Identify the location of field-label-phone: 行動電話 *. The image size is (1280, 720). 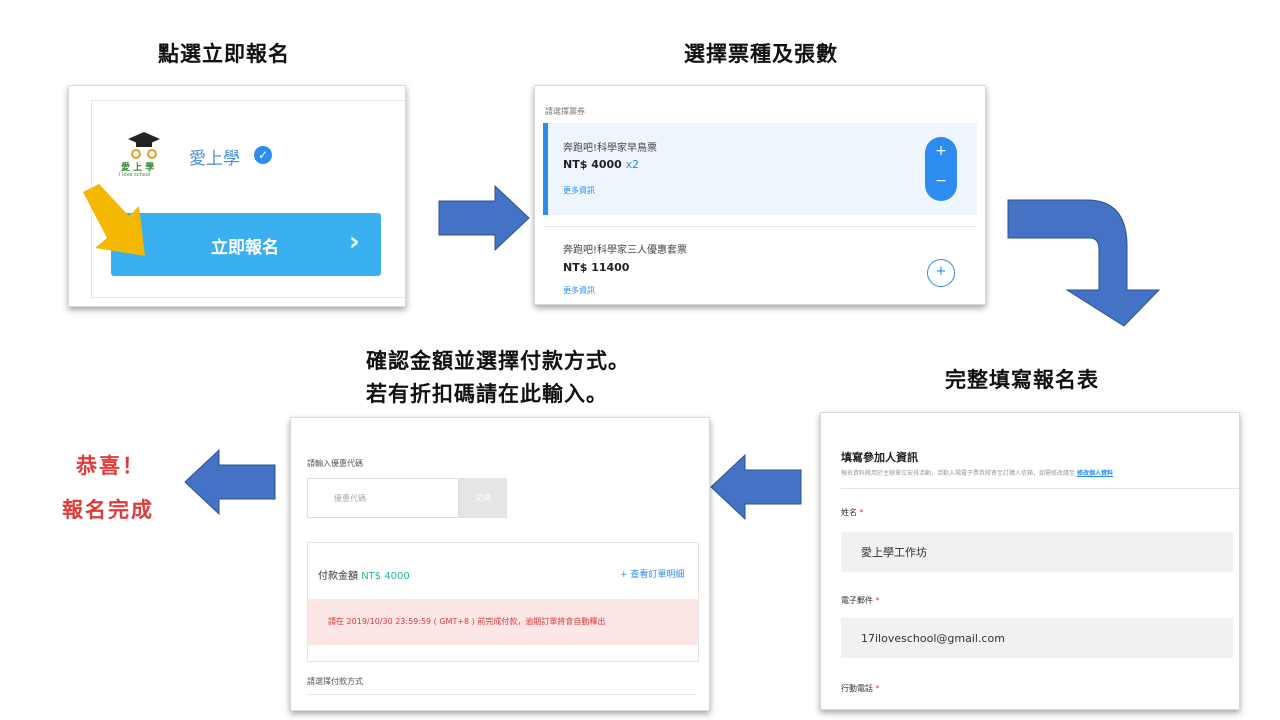
(860, 688).